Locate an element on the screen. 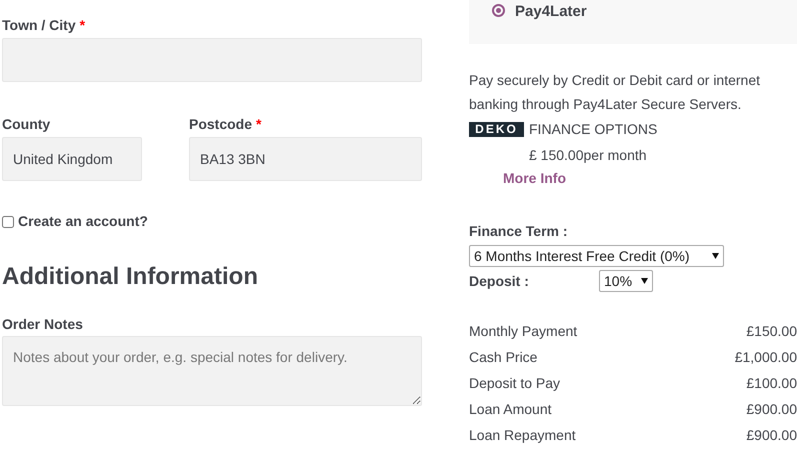 The width and height of the screenshot is (797, 461). section-heading: Additional Information is located at coordinates (130, 277).